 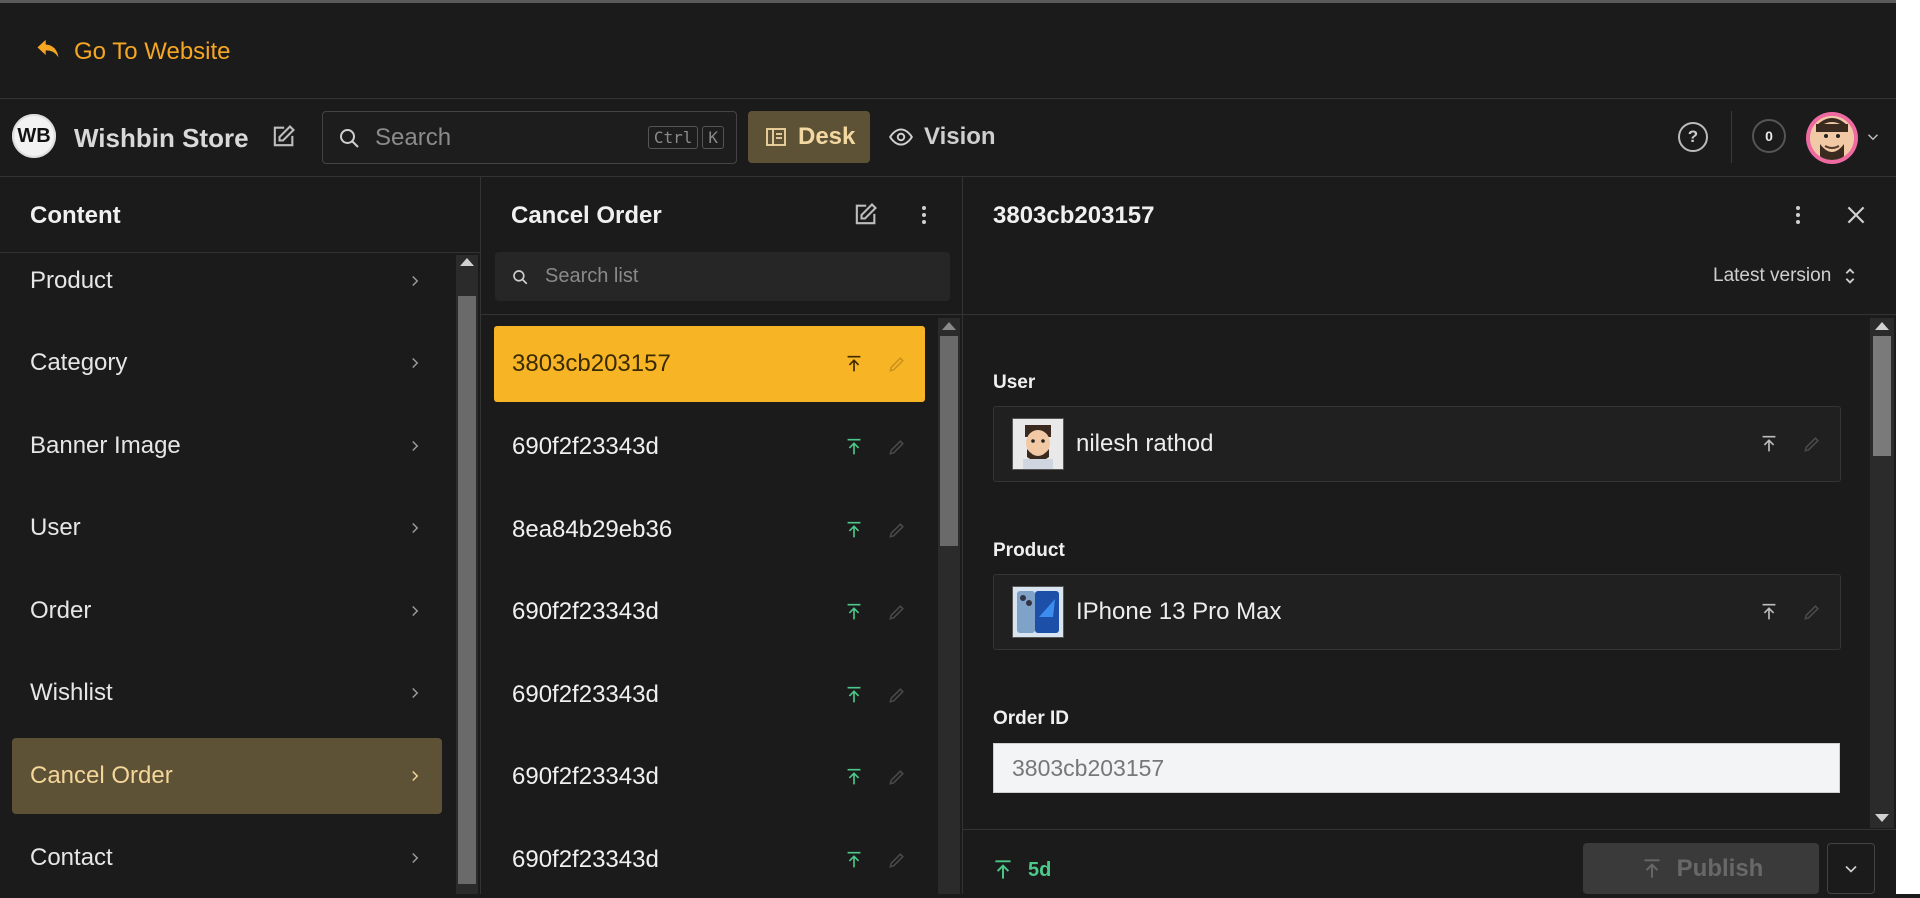 What do you see at coordinates (227, 528) in the screenshot?
I see `sidebar-item-user: User` at bounding box center [227, 528].